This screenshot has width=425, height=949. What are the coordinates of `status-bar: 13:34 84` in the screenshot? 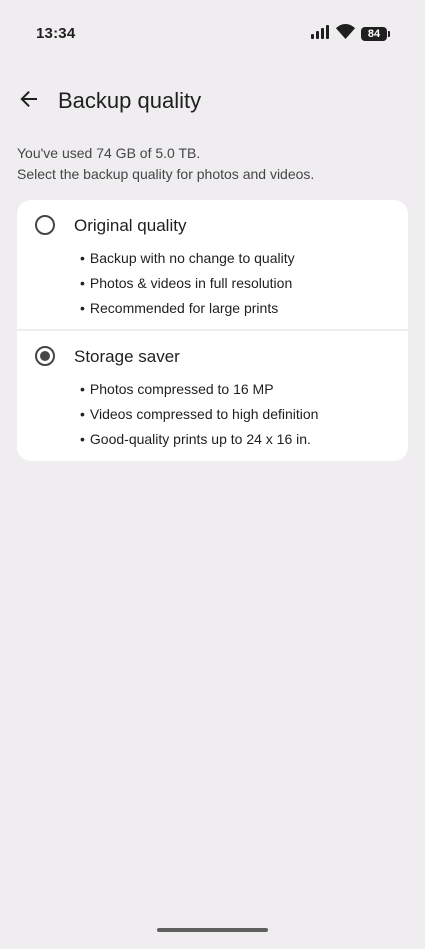 It's located at (212, 33).